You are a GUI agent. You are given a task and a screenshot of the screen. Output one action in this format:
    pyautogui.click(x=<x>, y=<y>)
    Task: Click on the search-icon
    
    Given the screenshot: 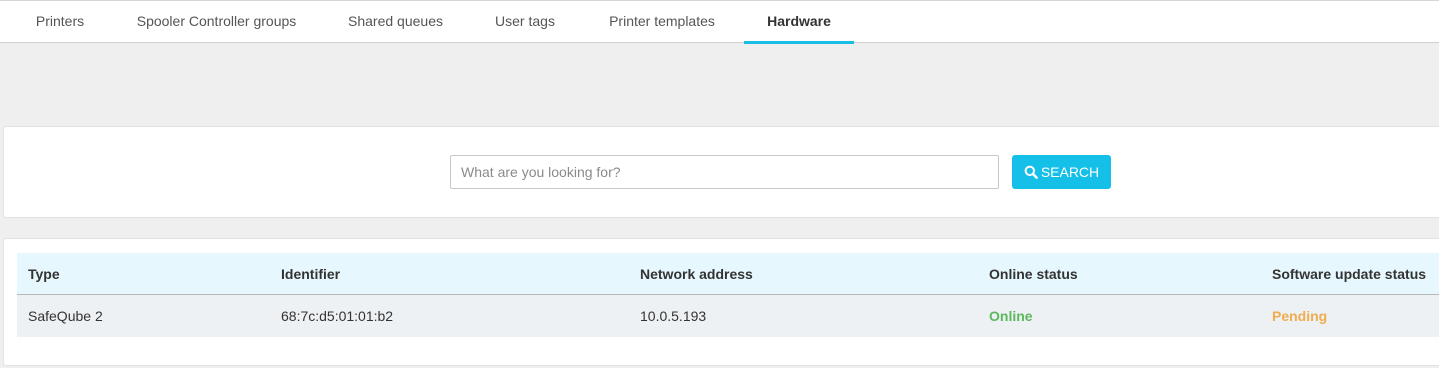 What is the action you would take?
    pyautogui.click(x=1031, y=172)
    